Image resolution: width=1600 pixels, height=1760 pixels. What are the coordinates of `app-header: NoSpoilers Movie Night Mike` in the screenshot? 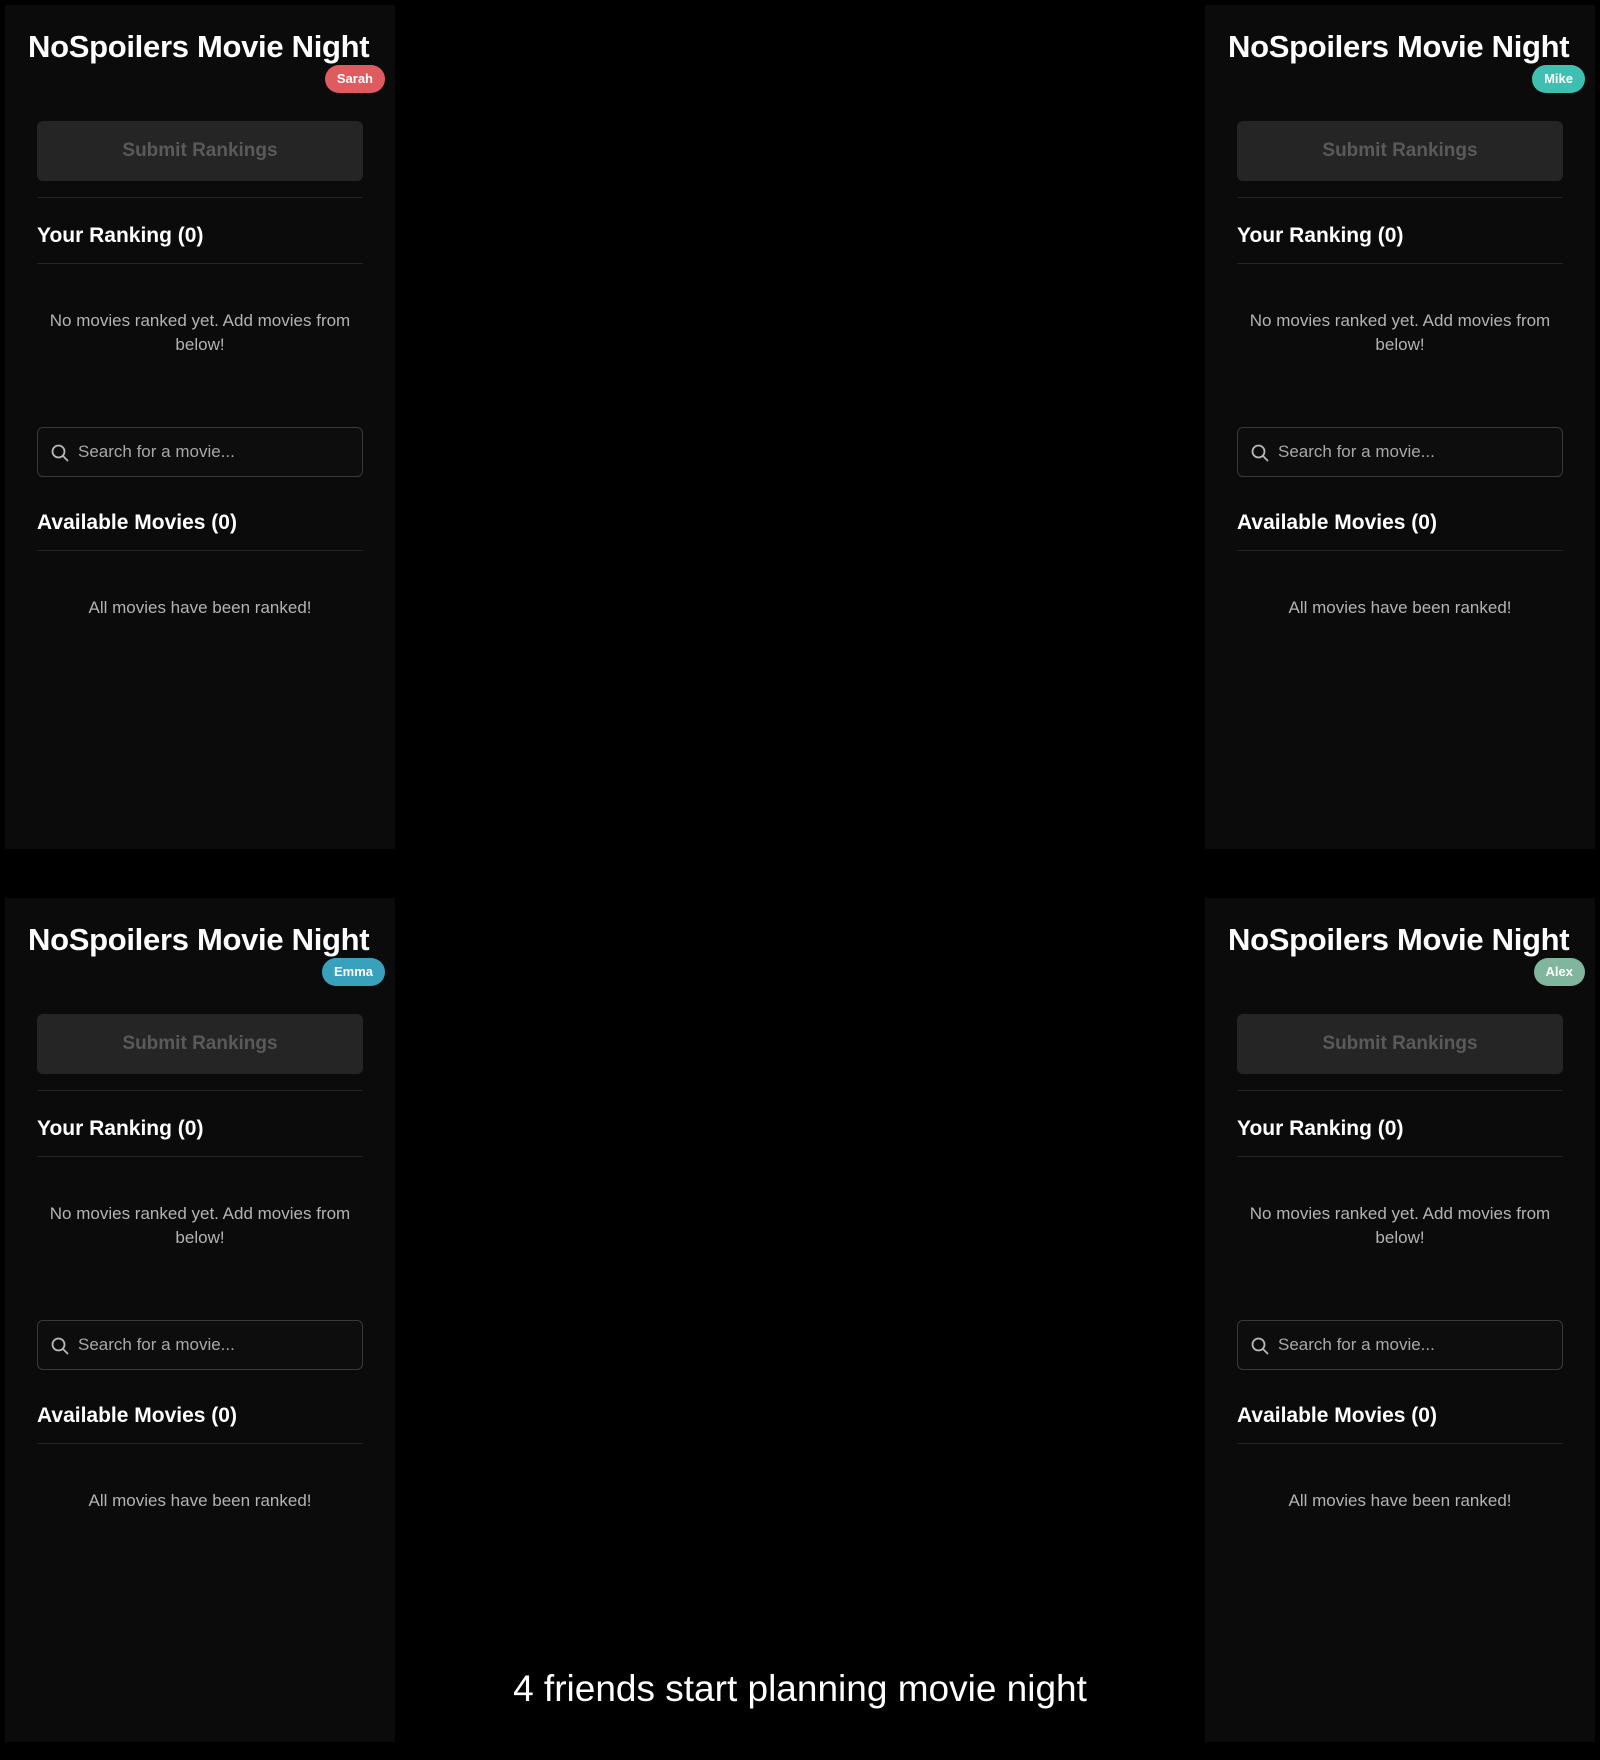 It's located at (1400, 55).